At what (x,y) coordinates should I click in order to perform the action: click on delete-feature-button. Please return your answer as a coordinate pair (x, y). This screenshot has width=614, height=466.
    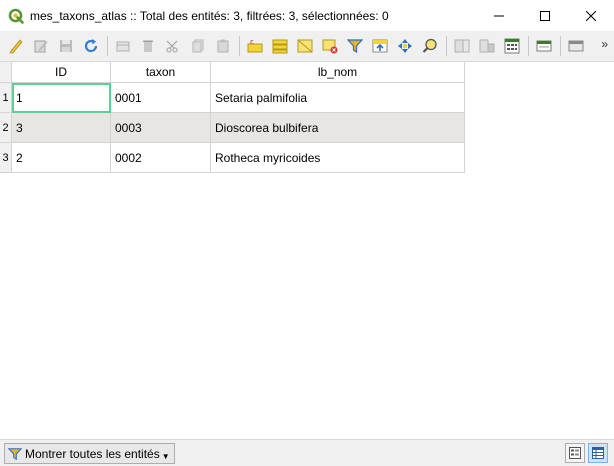
    Looking at the image, I should click on (148, 46).